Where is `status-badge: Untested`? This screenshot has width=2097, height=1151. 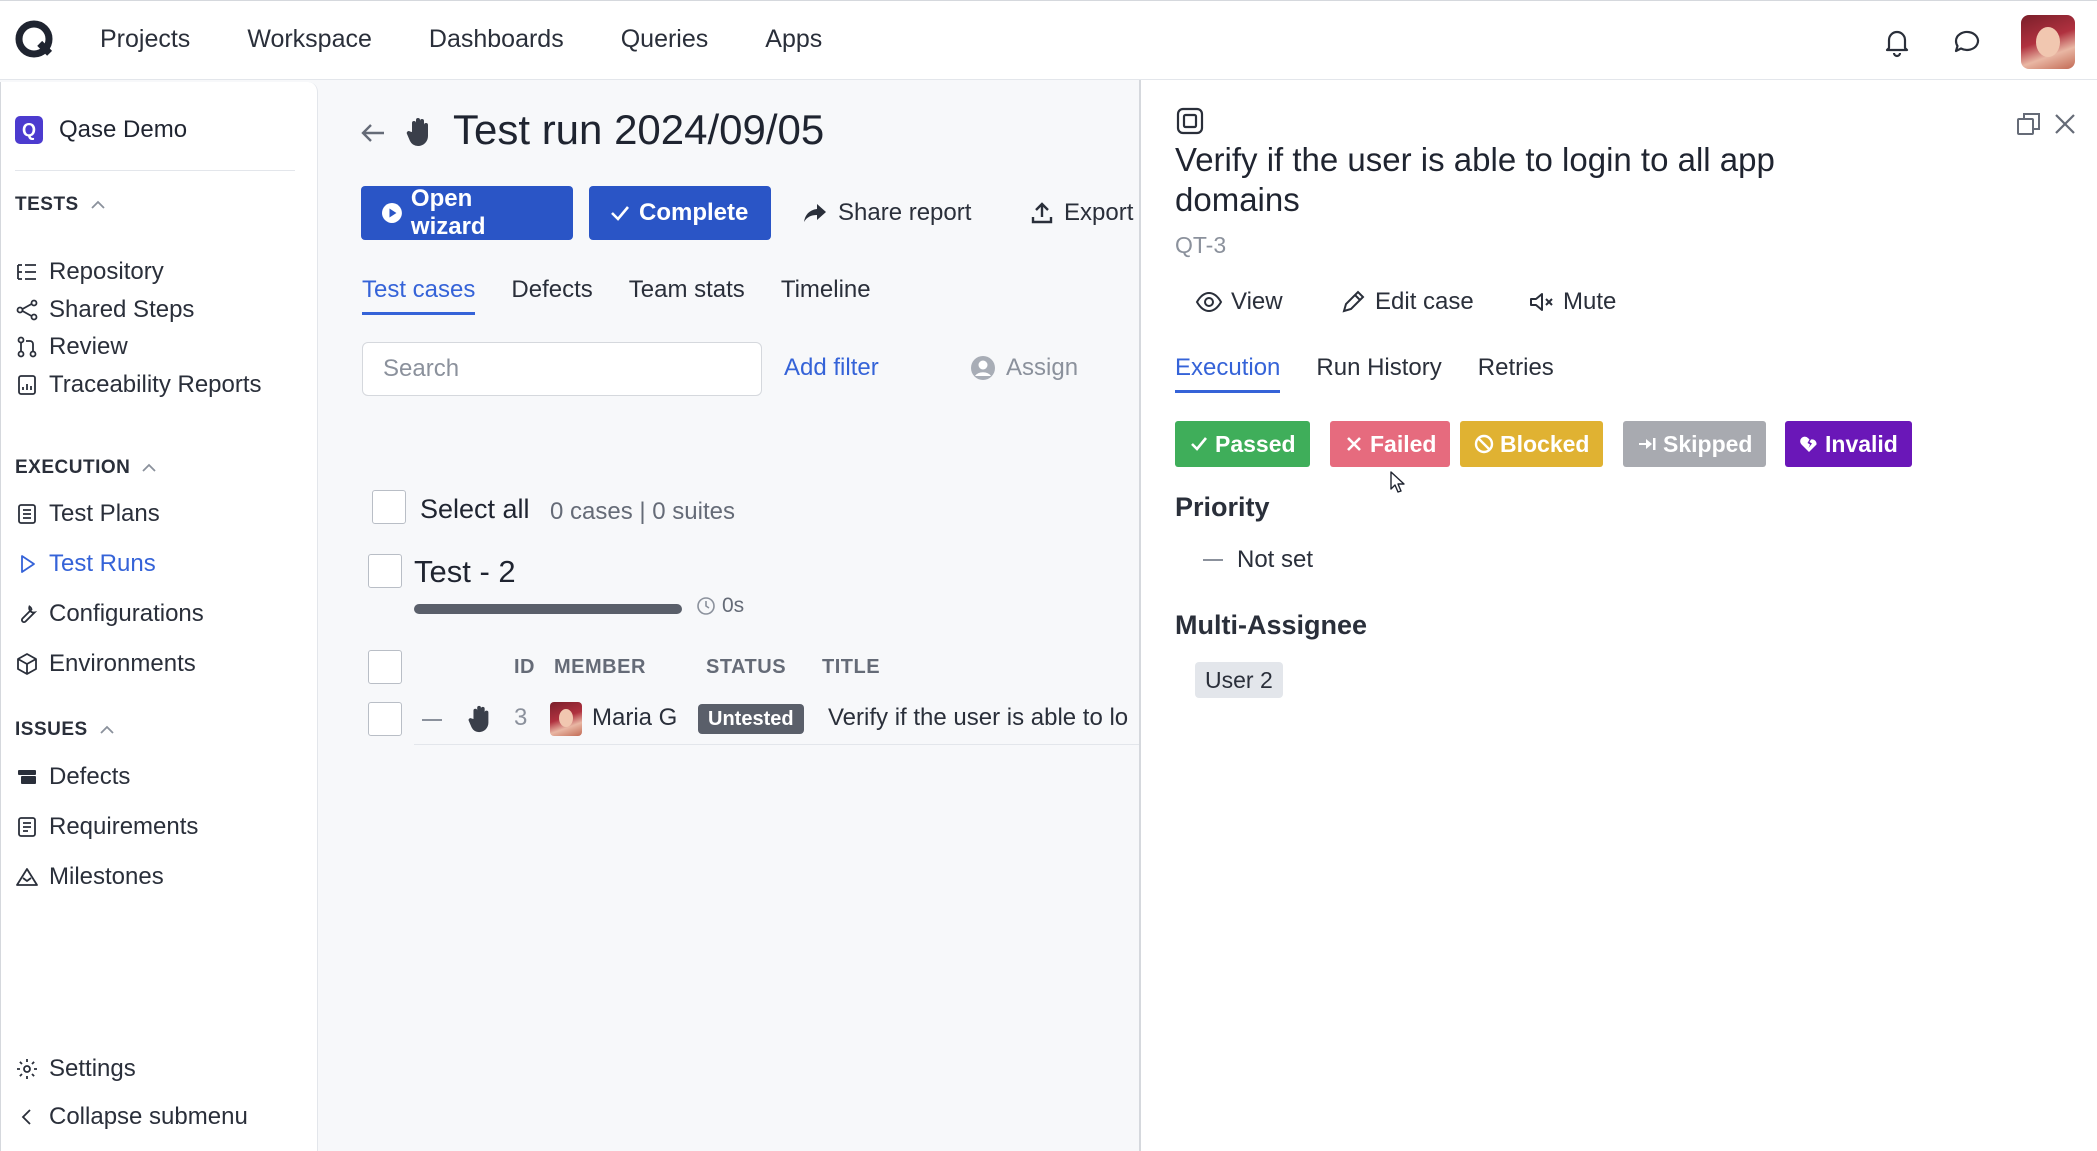 status-badge: Untested is located at coordinates (751, 719).